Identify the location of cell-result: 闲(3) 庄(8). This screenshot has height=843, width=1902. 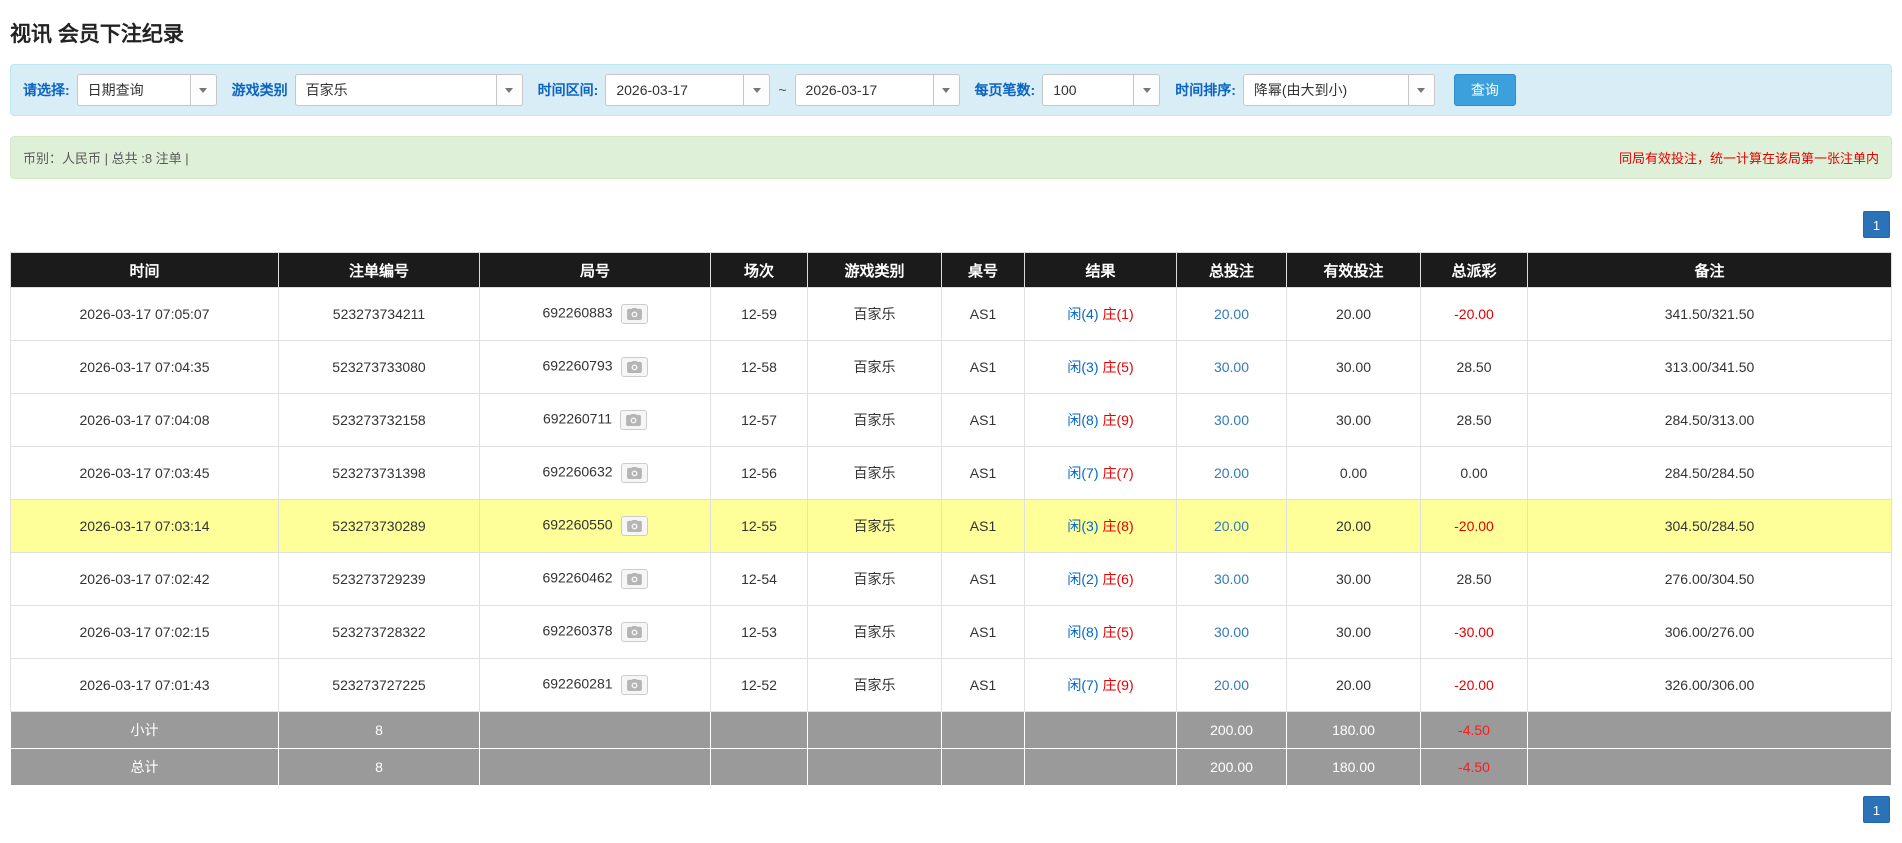
(1100, 526).